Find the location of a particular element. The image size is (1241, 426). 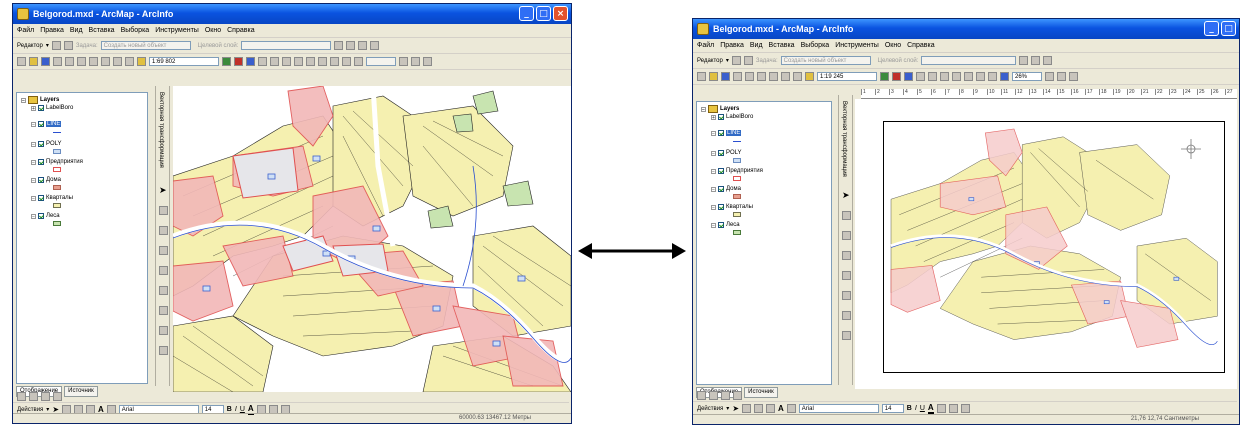

menu-tools: Инструменты is located at coordinates (177, 30).